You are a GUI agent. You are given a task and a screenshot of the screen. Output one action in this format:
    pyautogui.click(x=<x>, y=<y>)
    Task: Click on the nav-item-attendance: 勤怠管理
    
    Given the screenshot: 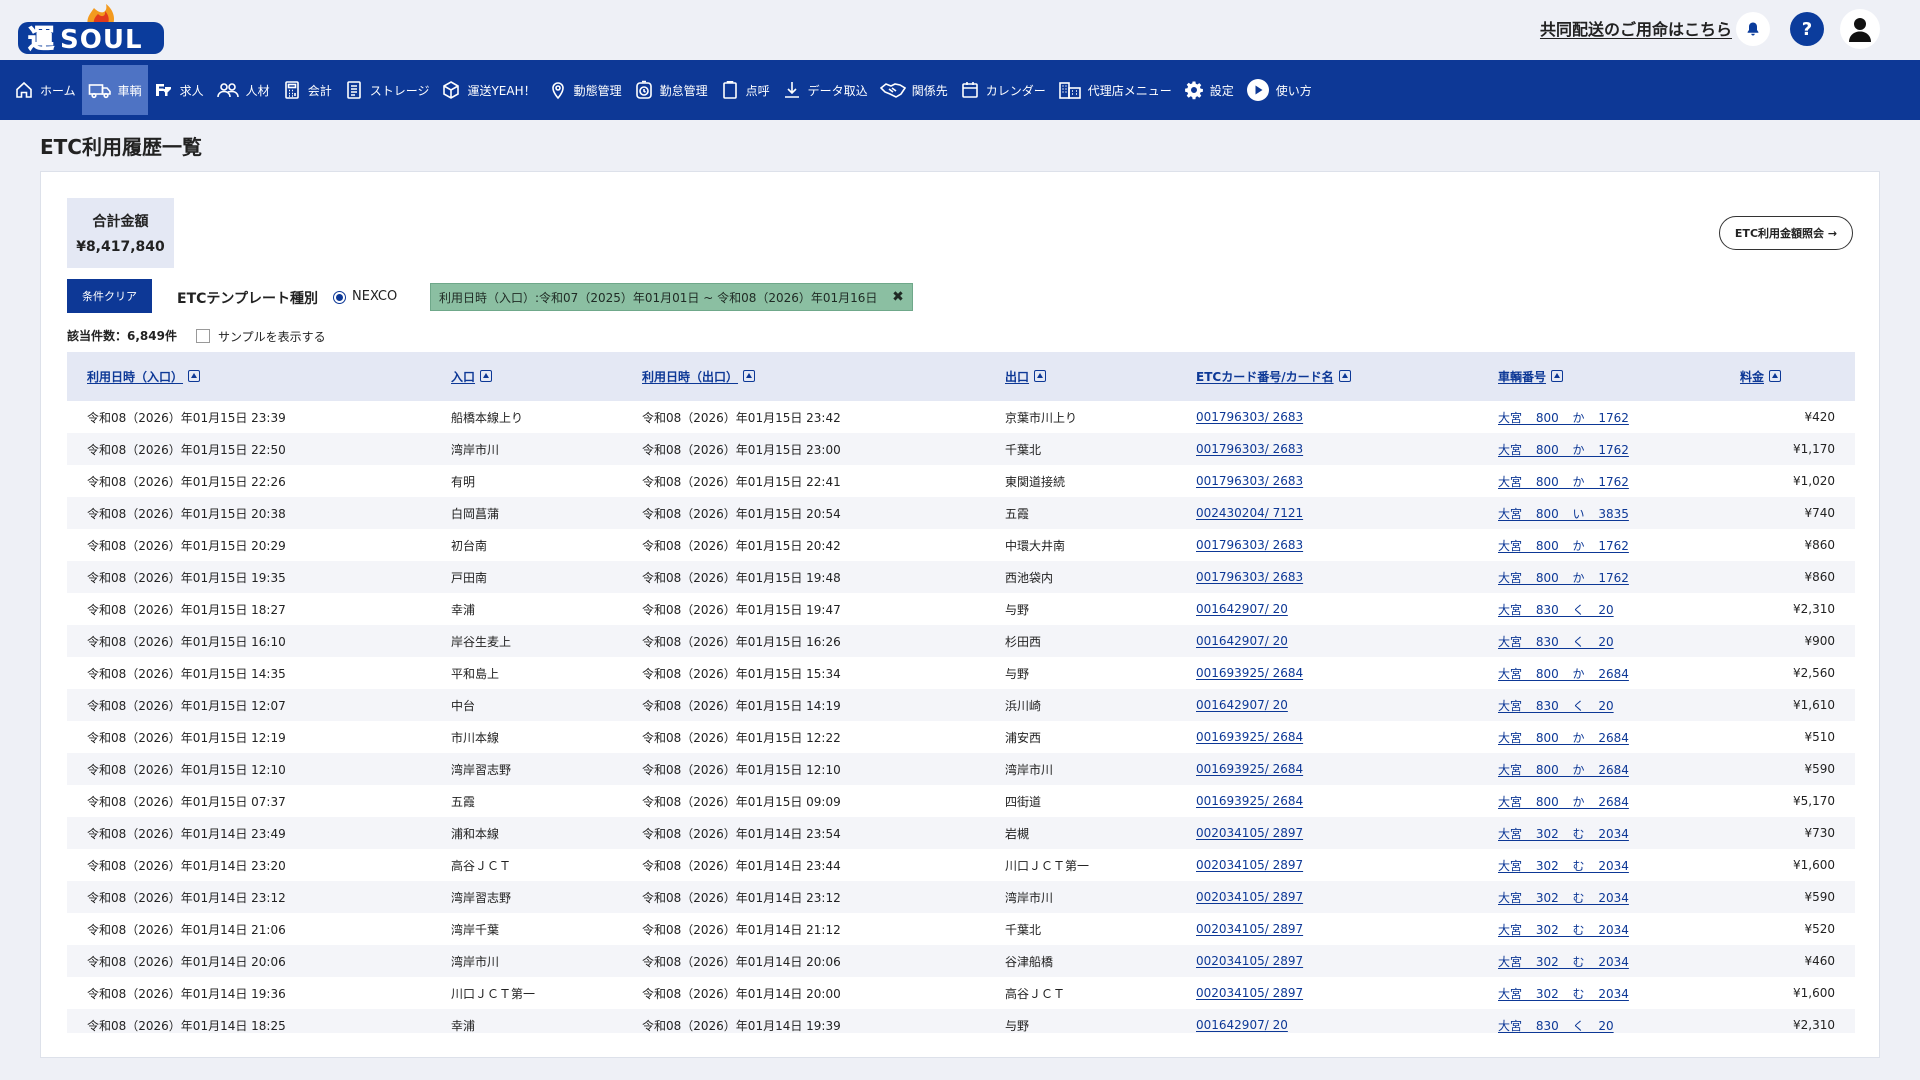 What is the action you would take?
    pyautogui.click(x=671, y=90)
    